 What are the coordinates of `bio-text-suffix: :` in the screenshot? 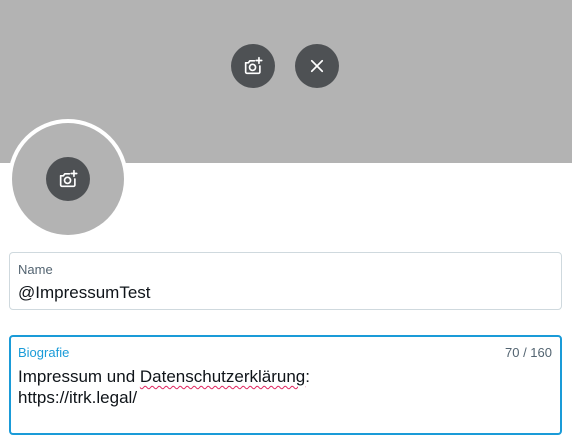 It's located at (307, 376).